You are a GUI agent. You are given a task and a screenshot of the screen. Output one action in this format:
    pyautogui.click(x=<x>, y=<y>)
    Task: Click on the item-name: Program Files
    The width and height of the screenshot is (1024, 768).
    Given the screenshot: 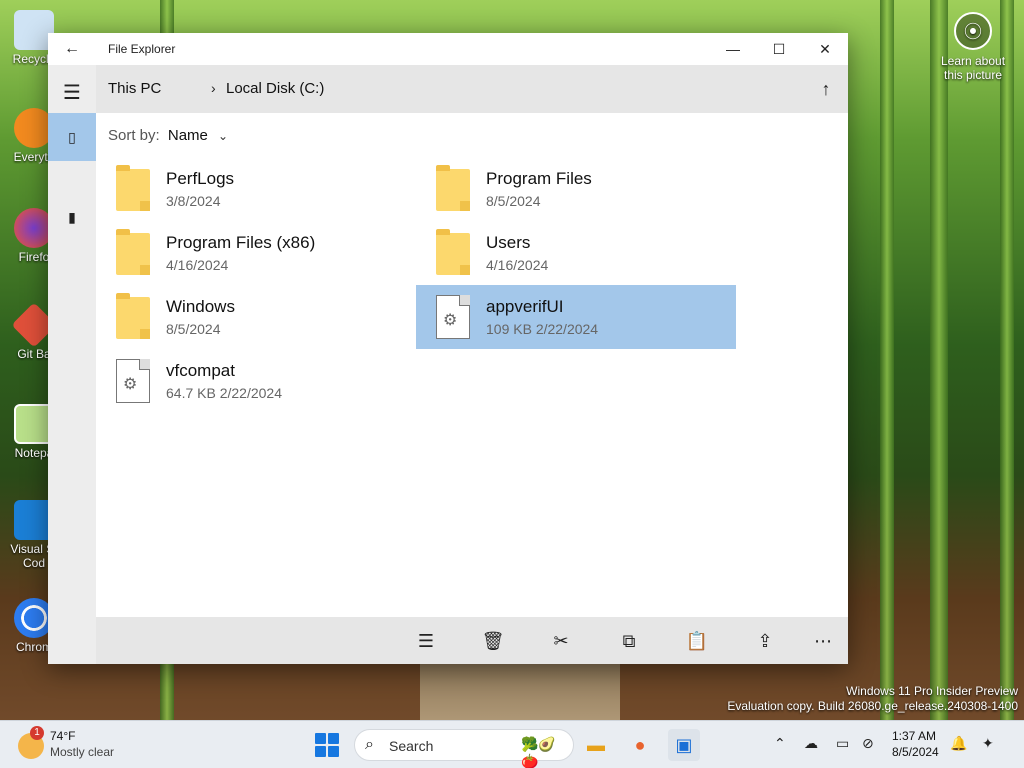 What is the action you would take?
    pyautogui.click(x=539, y=178)
    